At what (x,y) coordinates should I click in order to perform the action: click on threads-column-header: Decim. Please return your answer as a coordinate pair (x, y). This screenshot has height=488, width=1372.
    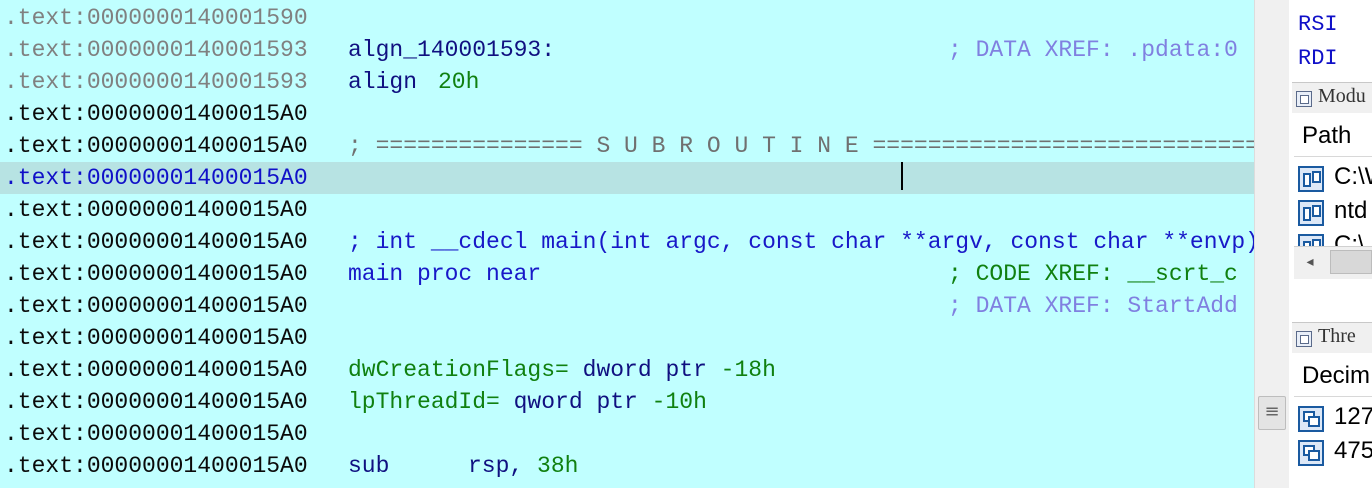
    Looking at the image, I should click on (1333, 376).